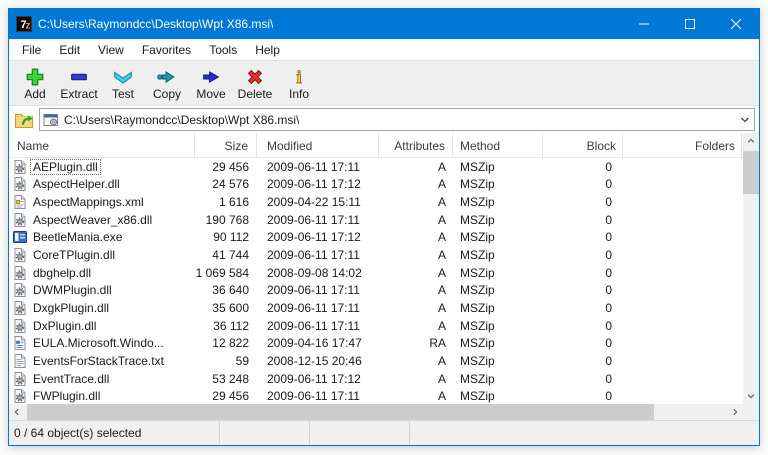 This screenshot has height=455, width=768. Describe the element at coordinates (102, 290) in the screenshot. I see `cell-name: DWMPlugin.dll` at that location.